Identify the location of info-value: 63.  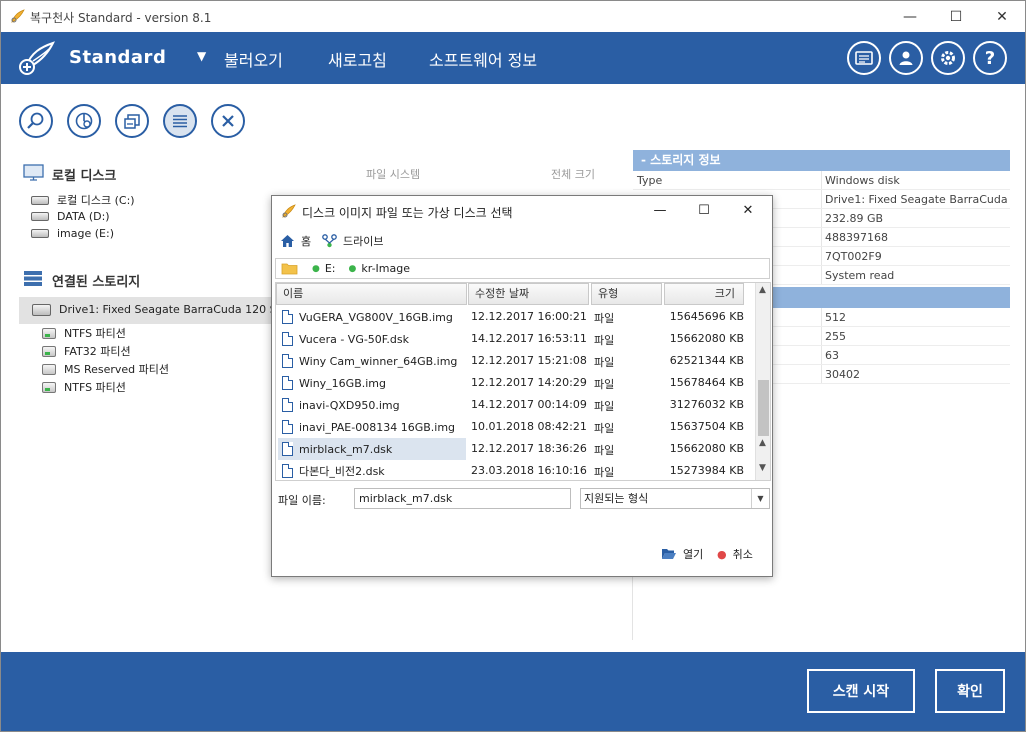
(832, 355).